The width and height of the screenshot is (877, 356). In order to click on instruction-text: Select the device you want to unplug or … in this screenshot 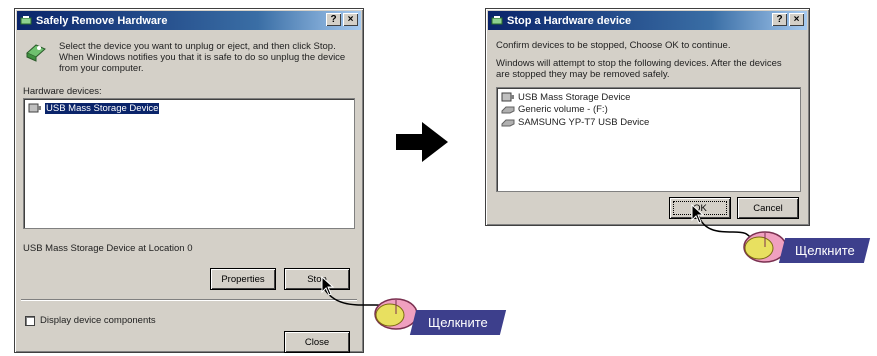, I will do `click(202, 57)`.